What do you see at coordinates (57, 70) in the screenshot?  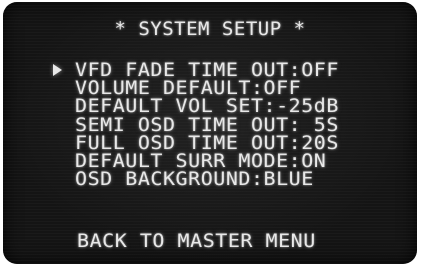 I see `selection-cursor-icon` at bounding box center [57, 70].